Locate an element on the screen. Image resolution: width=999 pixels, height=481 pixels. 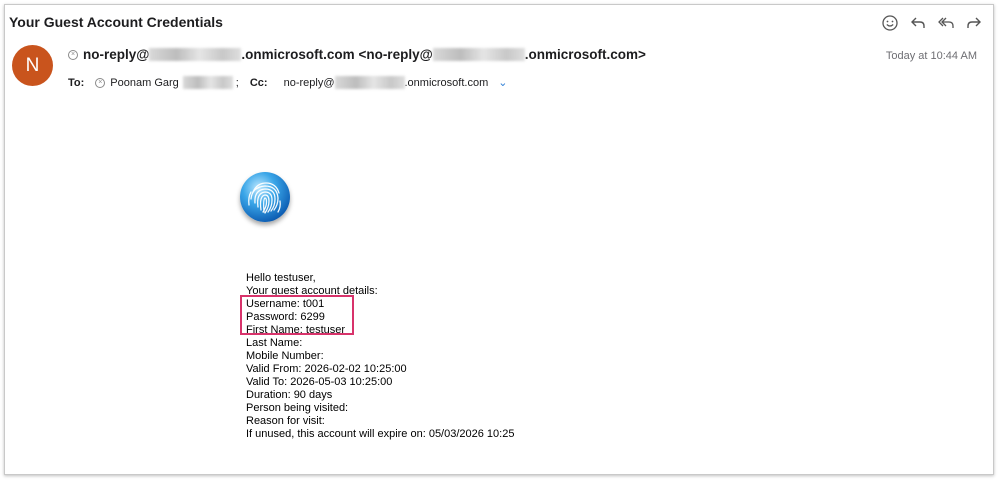
message-actions is located at coordinates (932, 23).